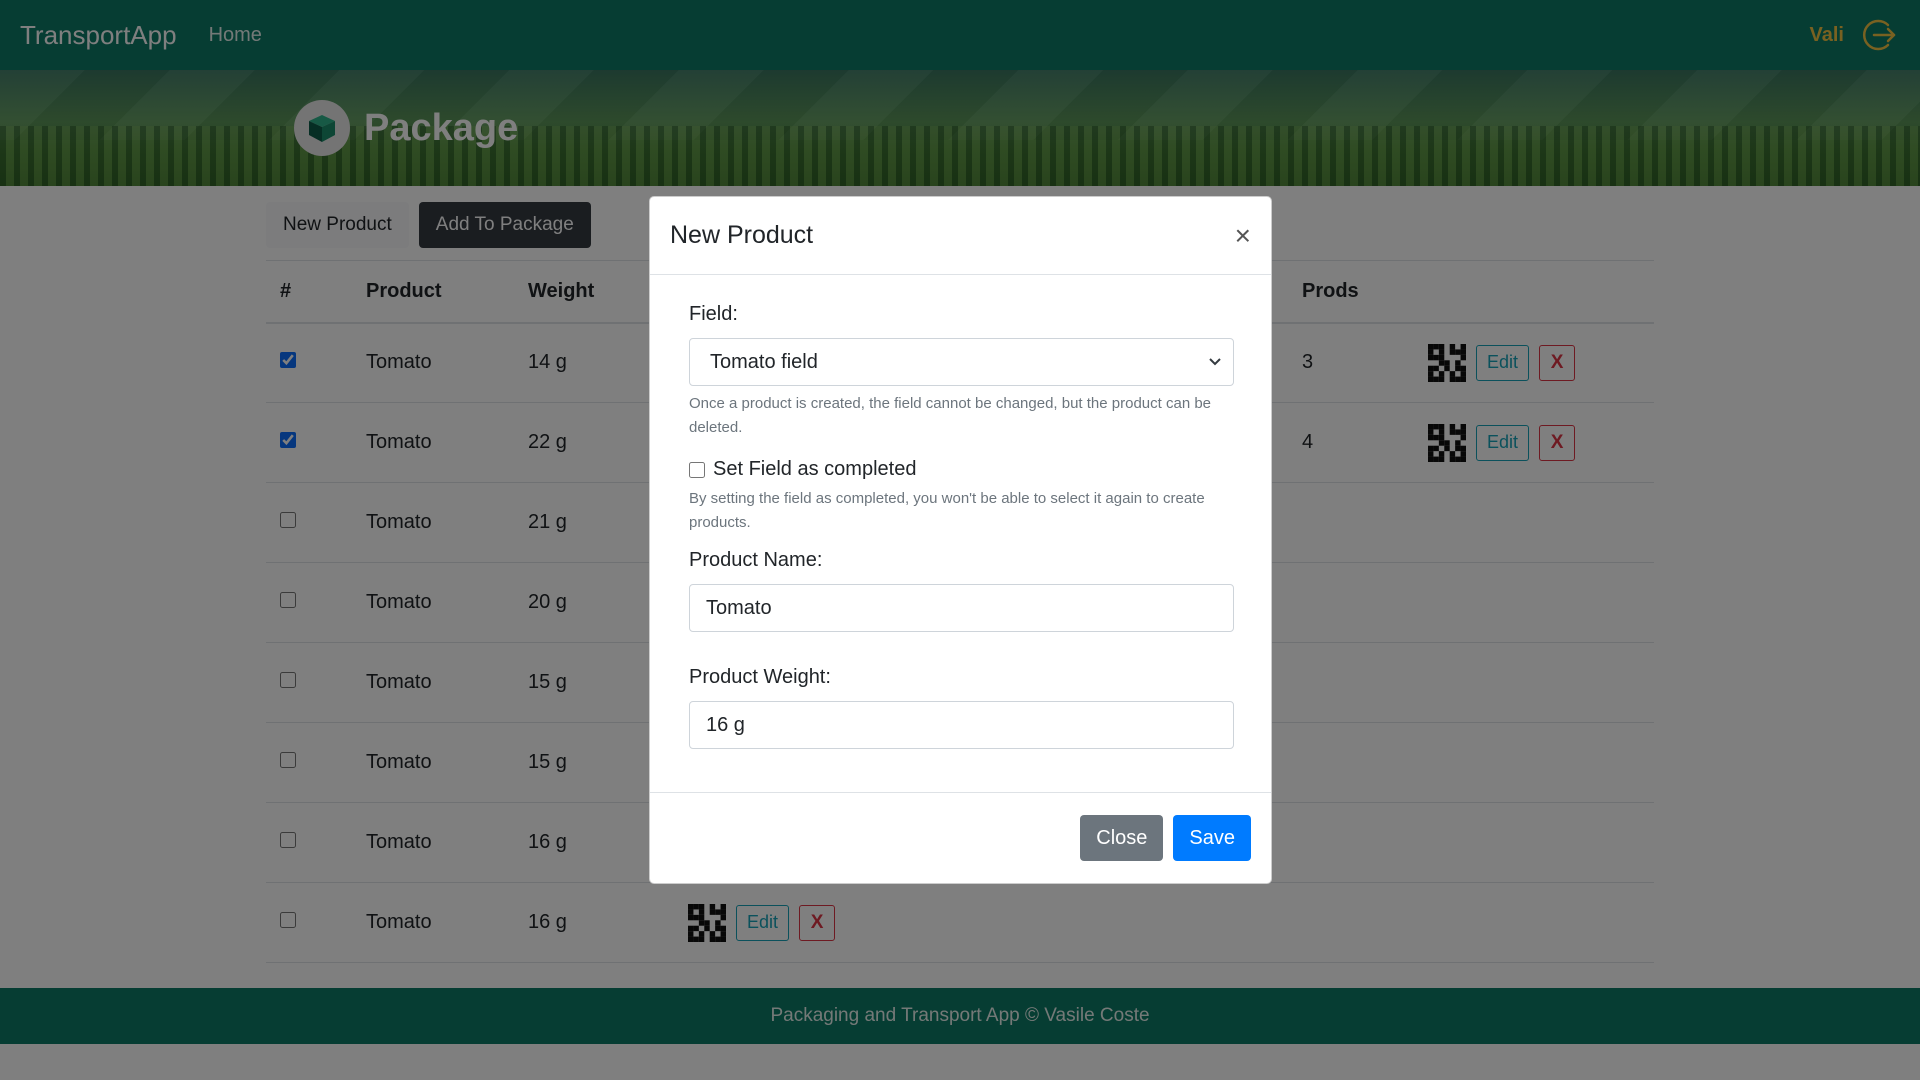 The height and width of the screenshot is (1080, 1920). I want to click on set-field-completed-checkbox, so click(697, 469).